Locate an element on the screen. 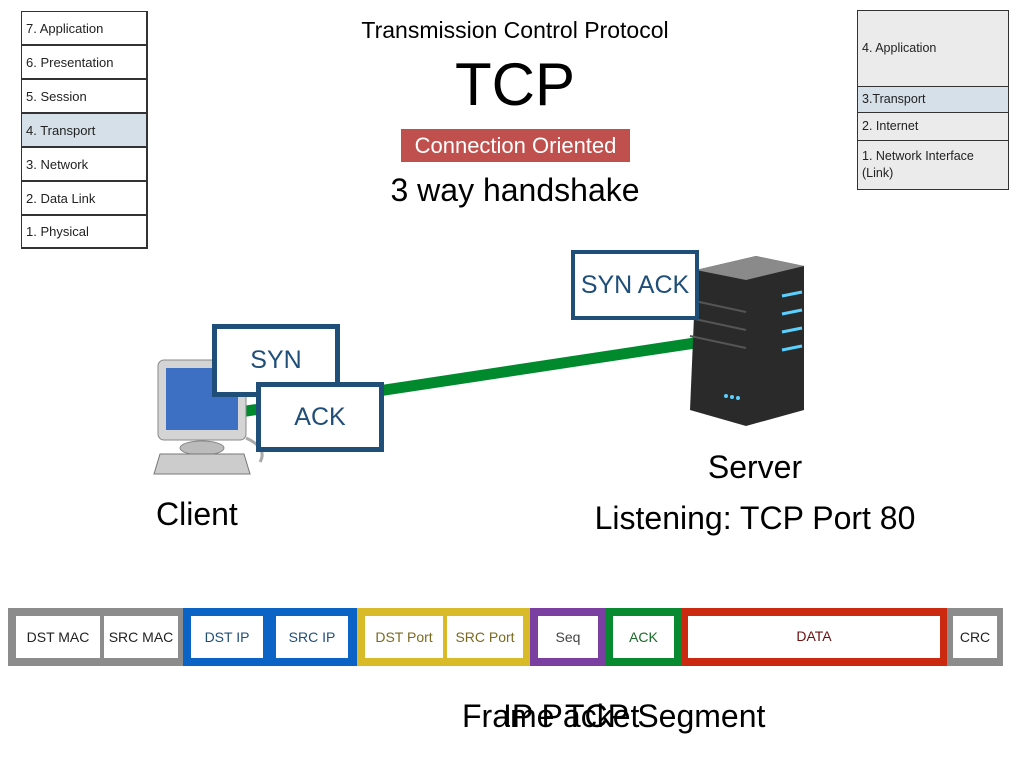 The height and width of the screenshot is (768, 1024). mac-header: DST MAC SRC MAC is located at coordinates (95, 637).